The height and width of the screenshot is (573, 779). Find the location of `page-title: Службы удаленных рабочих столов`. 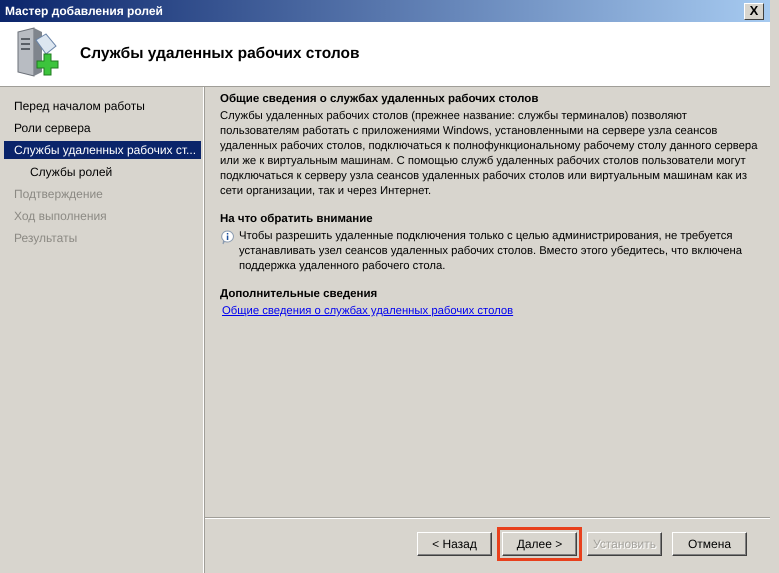

page-title: Службы удаленных рабочих столов is located at coordinates (220, 54).